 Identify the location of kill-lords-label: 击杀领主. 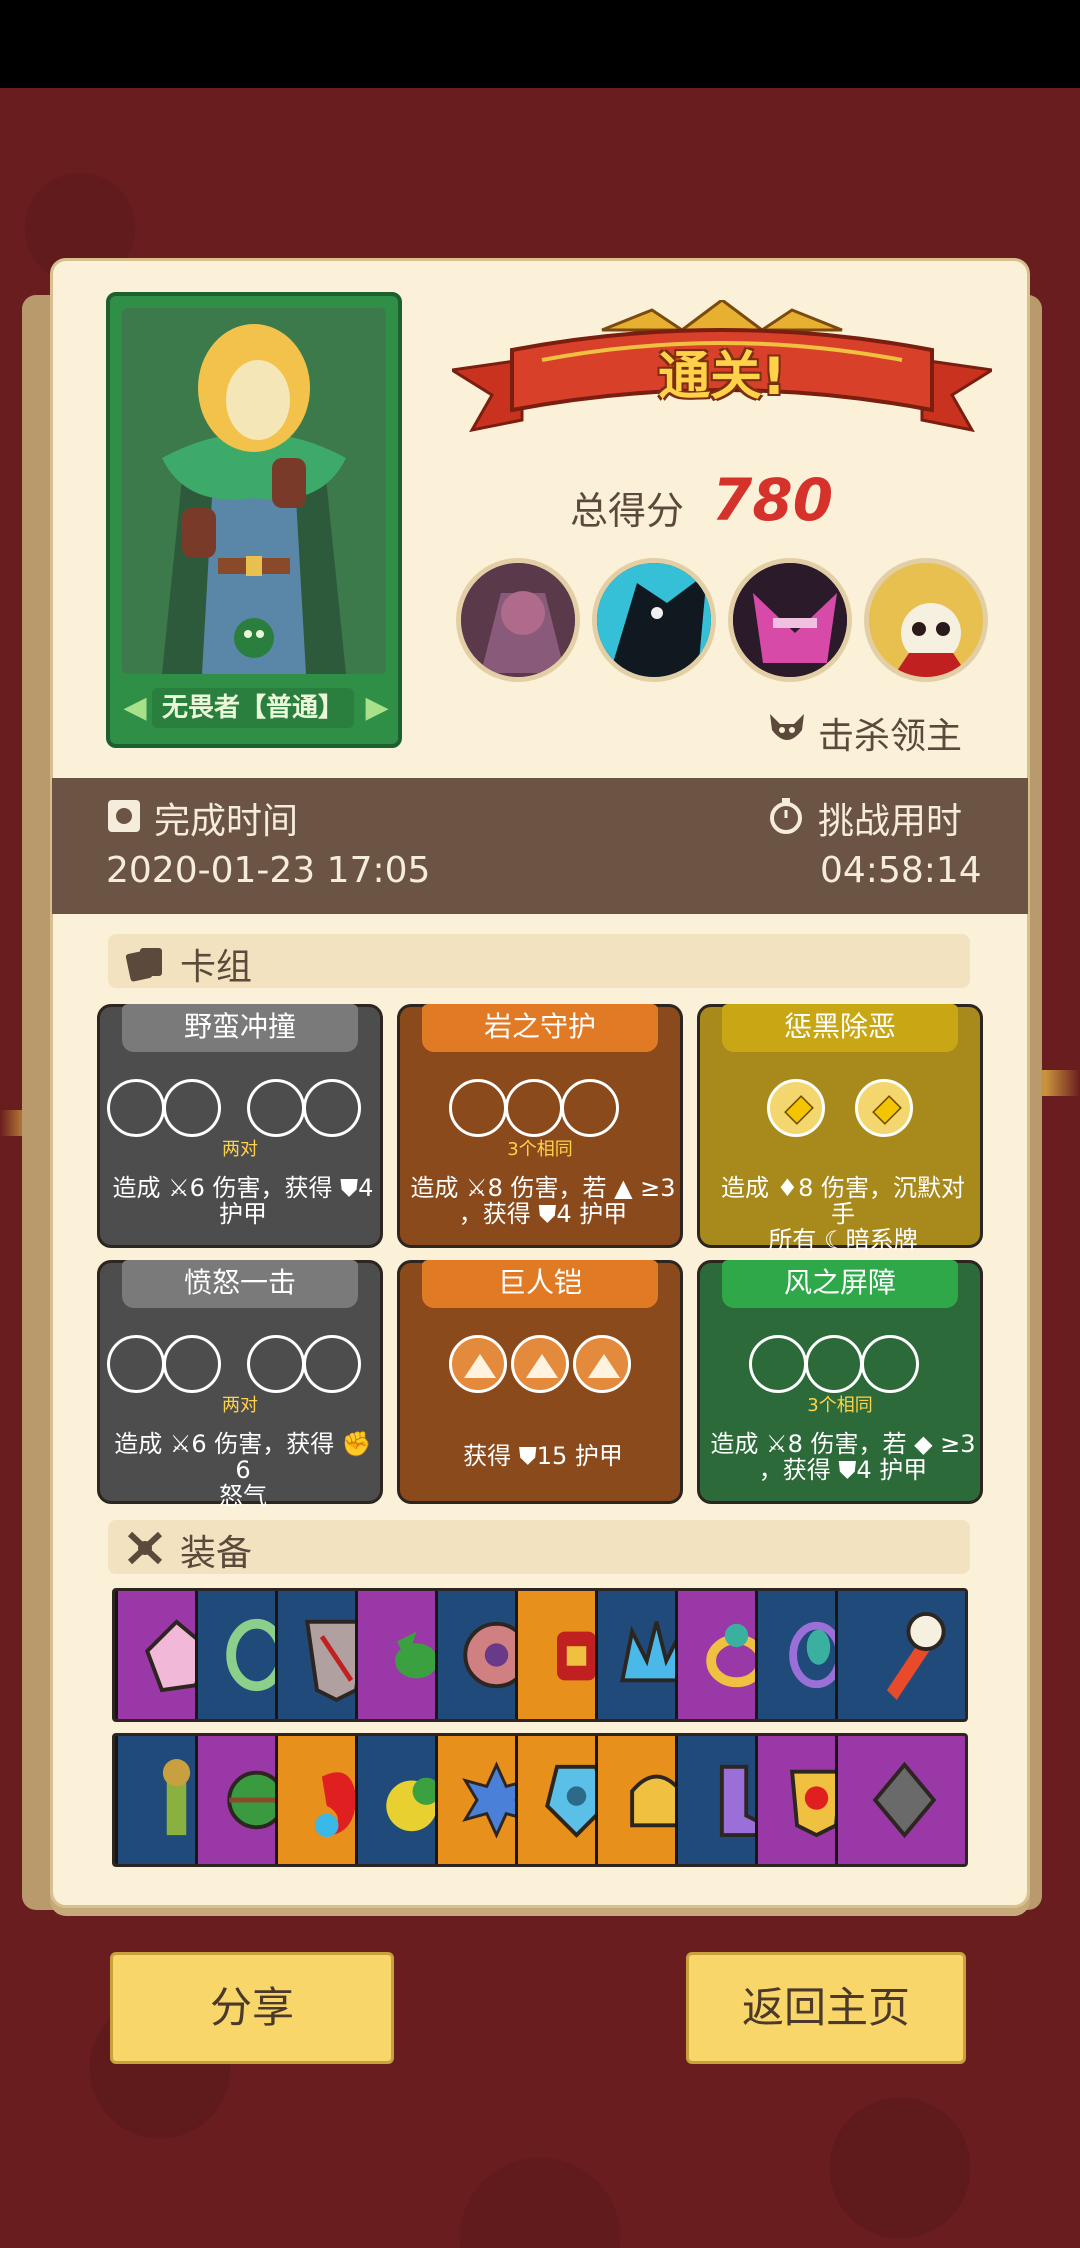
(890, 736).